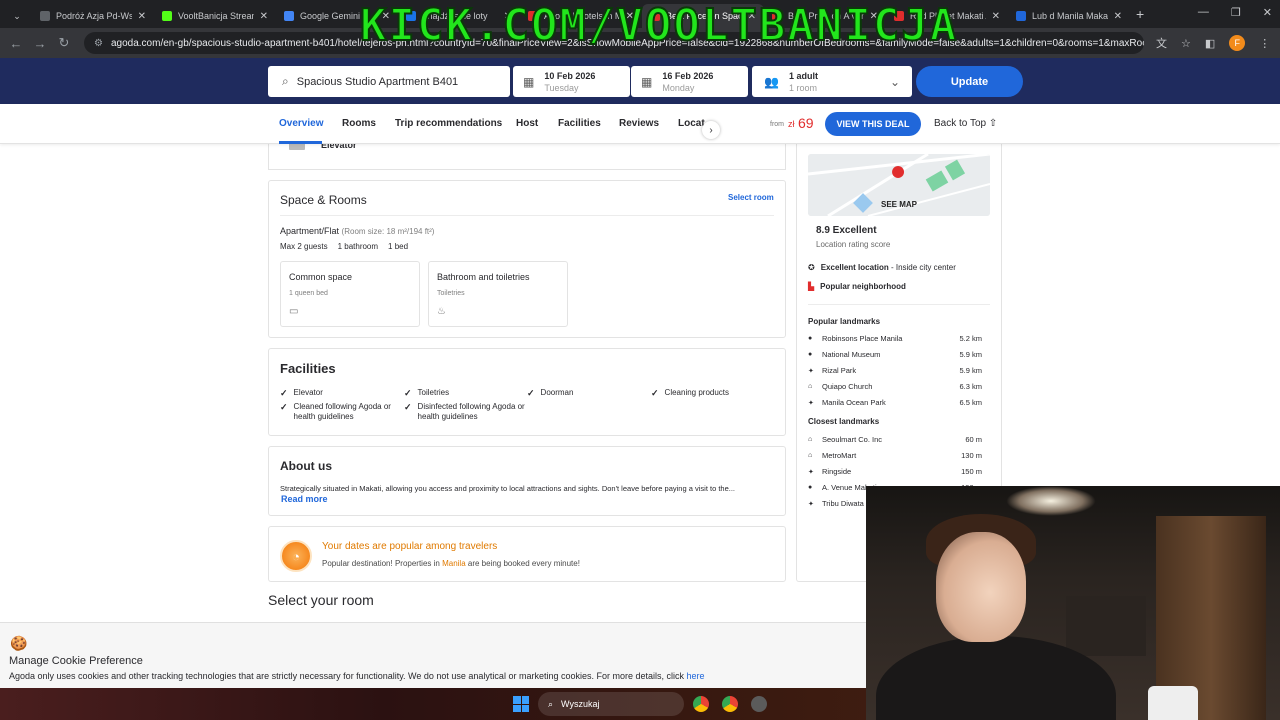 This screenshot has width=1280, height=720. Describe the element at coordinates (844, 321) in the screenshot. I see `popular-landmarks-title: Popular landmarks` at that location.